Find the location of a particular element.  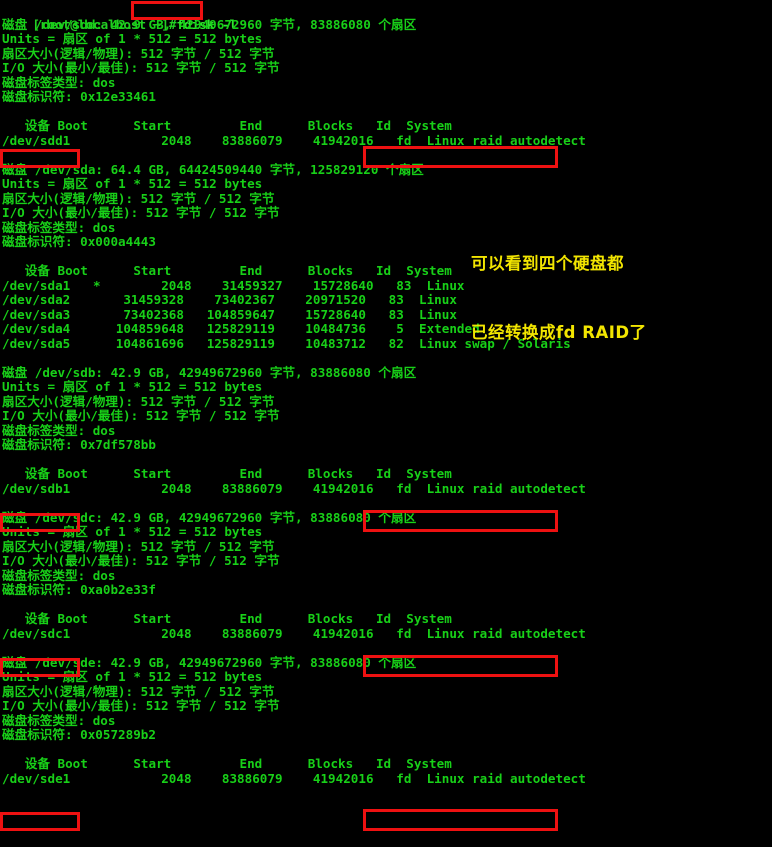

command-line: [root@localhost ~]#fdisk -l is located at coordinates (387, 17).